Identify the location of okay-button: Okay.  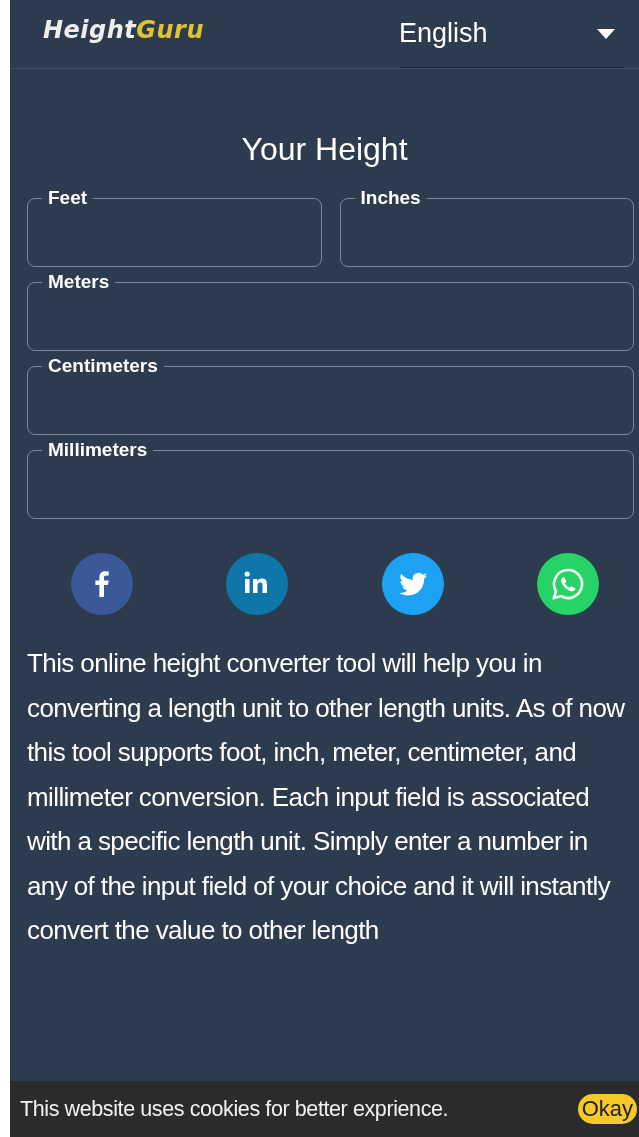
(607, 1109).